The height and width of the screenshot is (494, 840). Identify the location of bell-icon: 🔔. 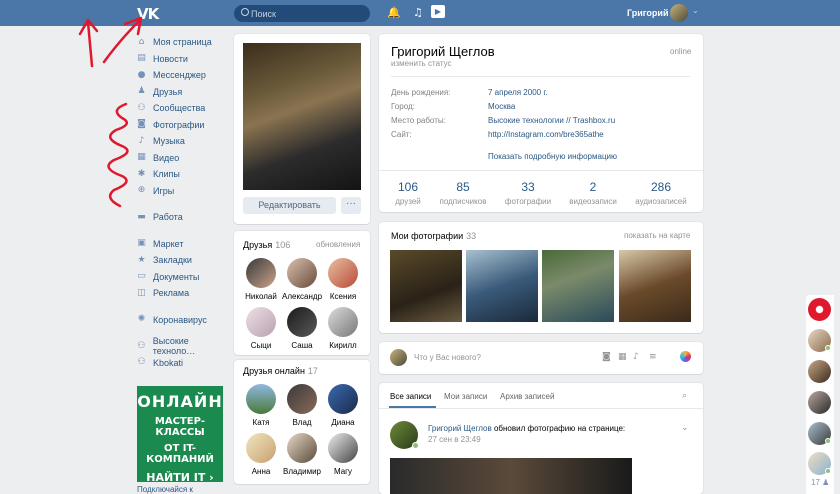
(394, 12).